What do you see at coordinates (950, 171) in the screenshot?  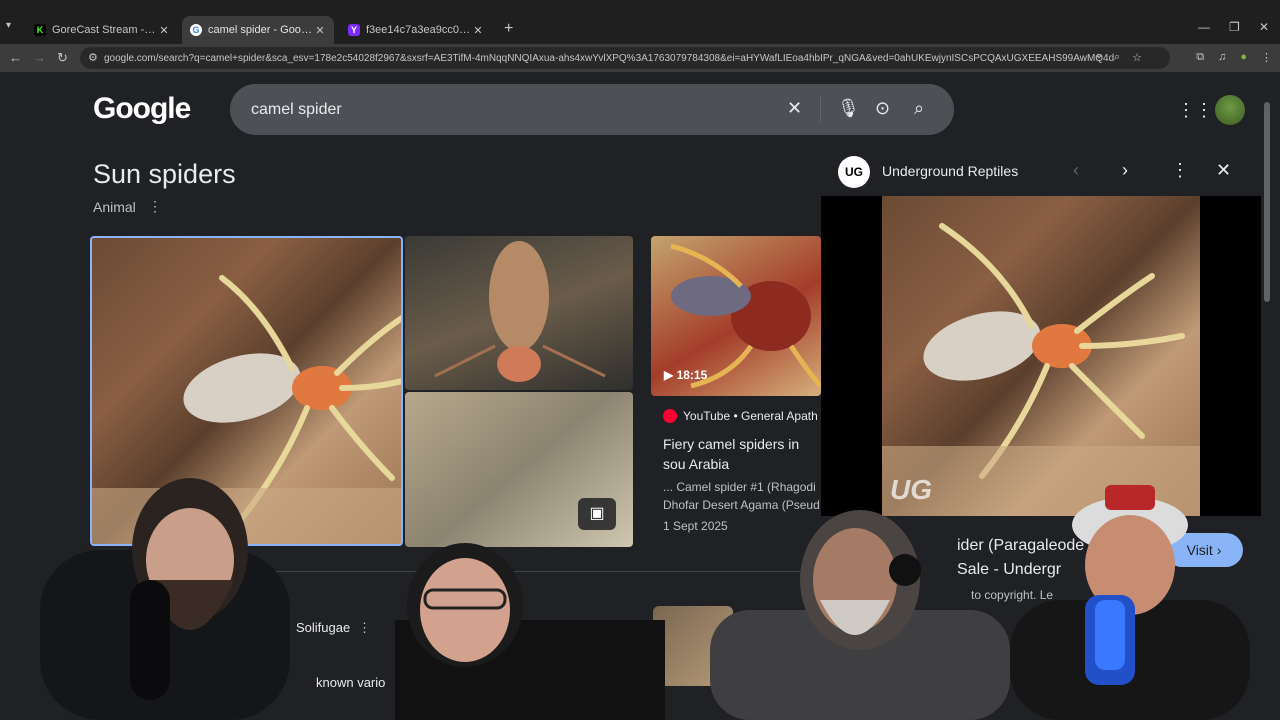 I see `site-name: Underground Reptiles` at bounding box center [950, 171].